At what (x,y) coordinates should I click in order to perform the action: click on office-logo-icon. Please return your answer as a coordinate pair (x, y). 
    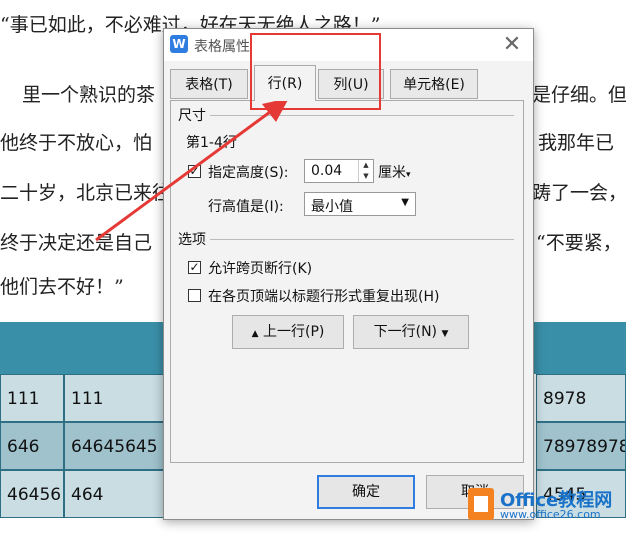
    Looking at the image, I should click on (481, 504).